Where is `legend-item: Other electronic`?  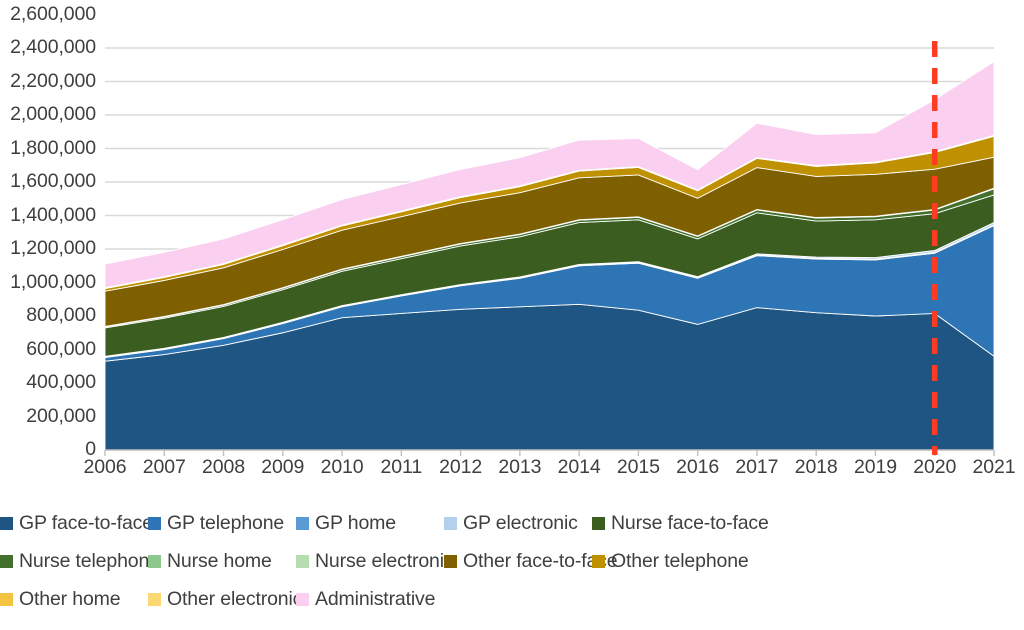
legend-item: Other electronic is located at coordinates (225, 599).